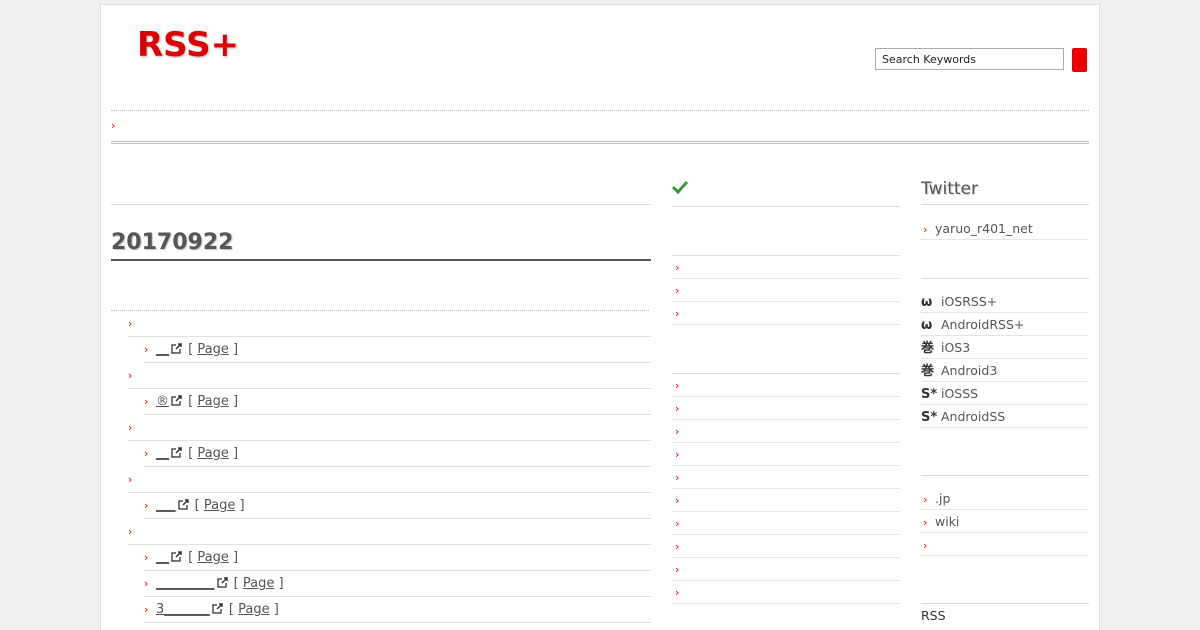 Image resolution: width=1200 pixels, height=630 pixels. I want to click on post-subheader, so click(380, 286).